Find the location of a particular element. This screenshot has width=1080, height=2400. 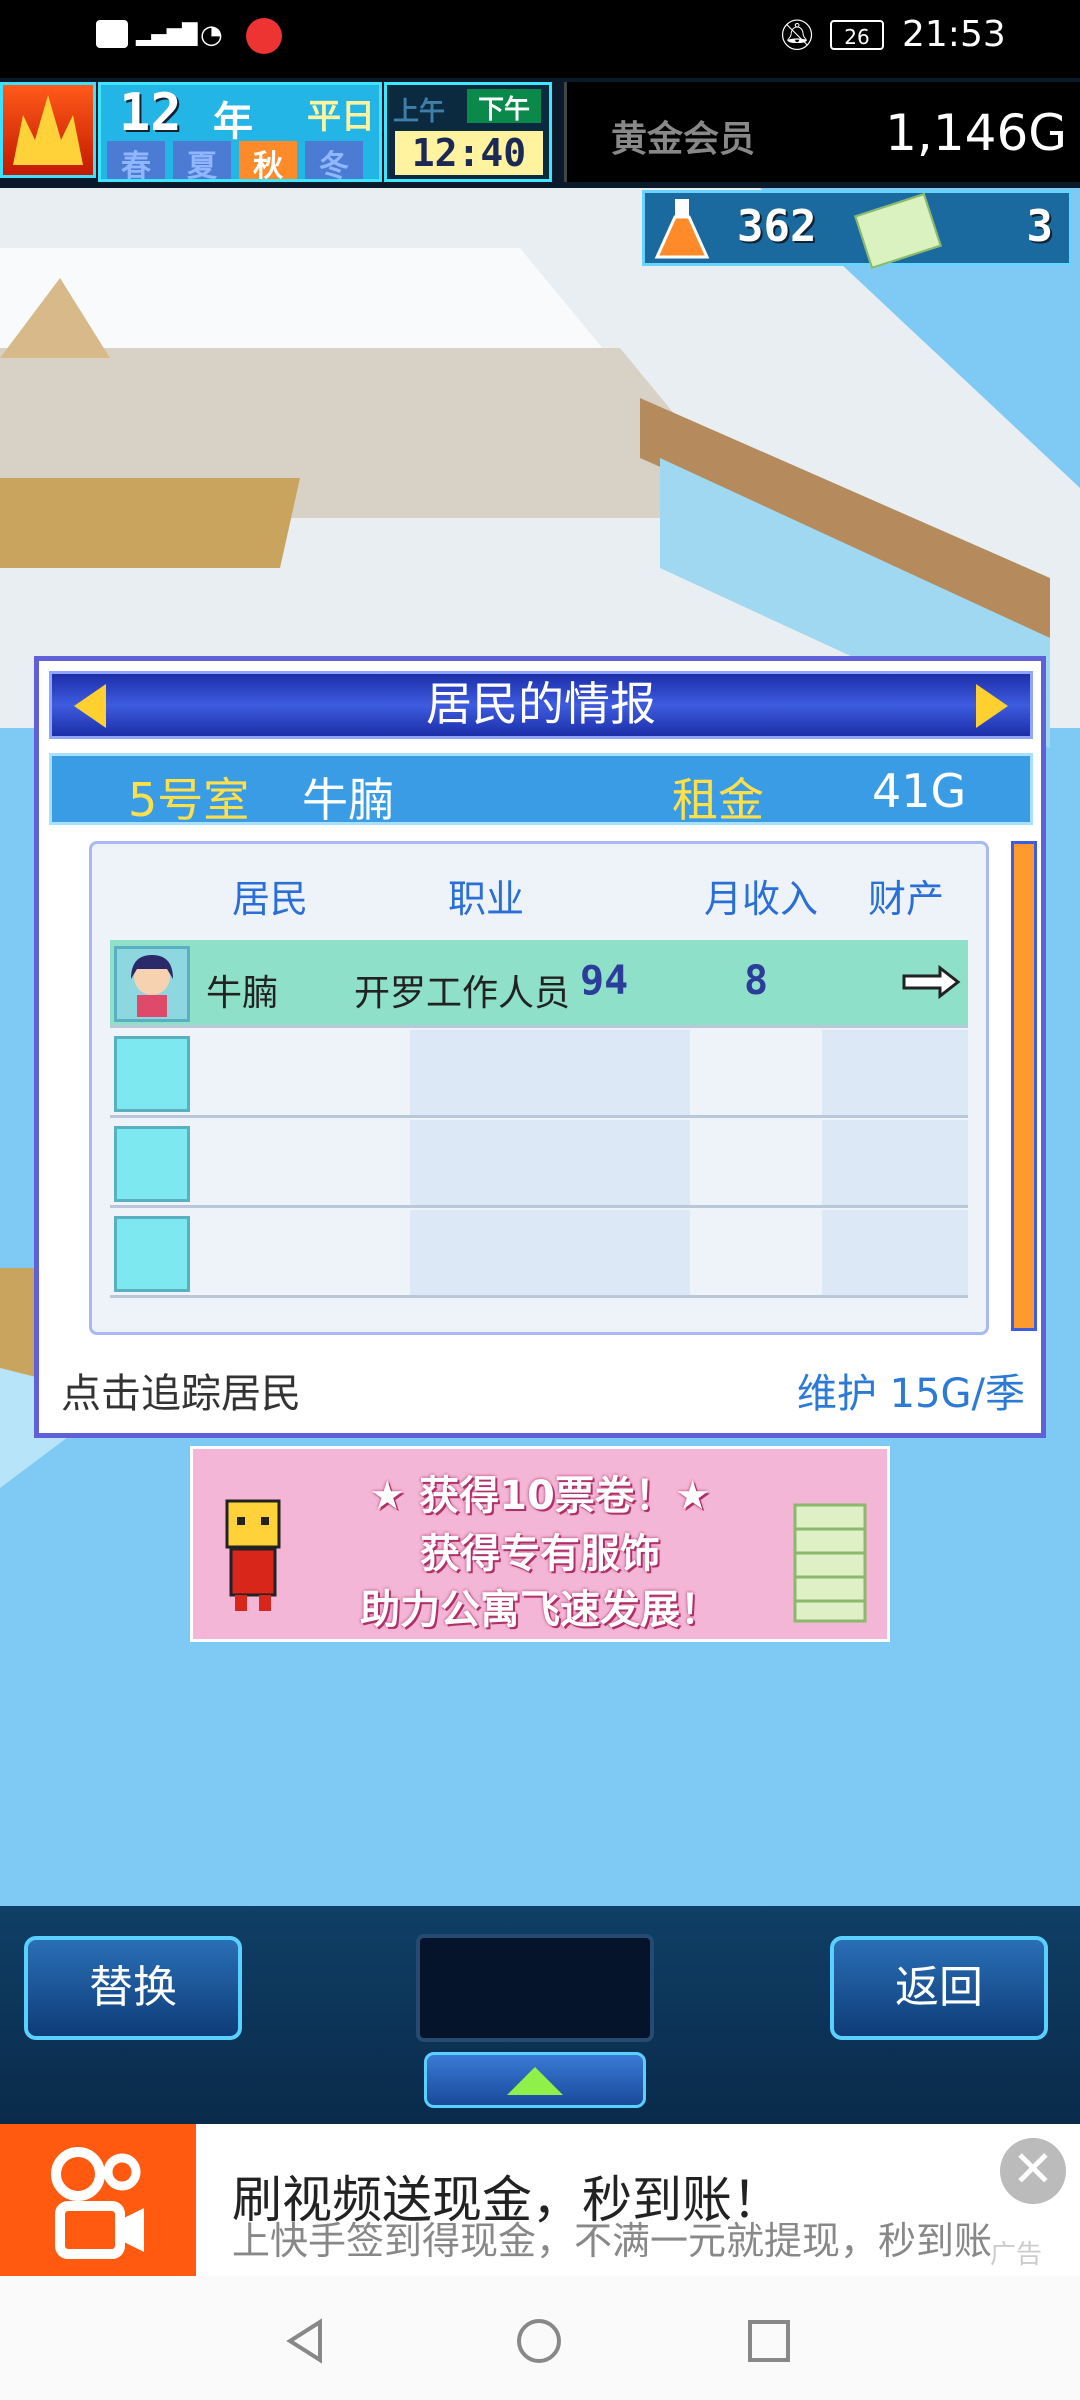

dialog-title: 居民的情报 is located at coordinates (541, 704).